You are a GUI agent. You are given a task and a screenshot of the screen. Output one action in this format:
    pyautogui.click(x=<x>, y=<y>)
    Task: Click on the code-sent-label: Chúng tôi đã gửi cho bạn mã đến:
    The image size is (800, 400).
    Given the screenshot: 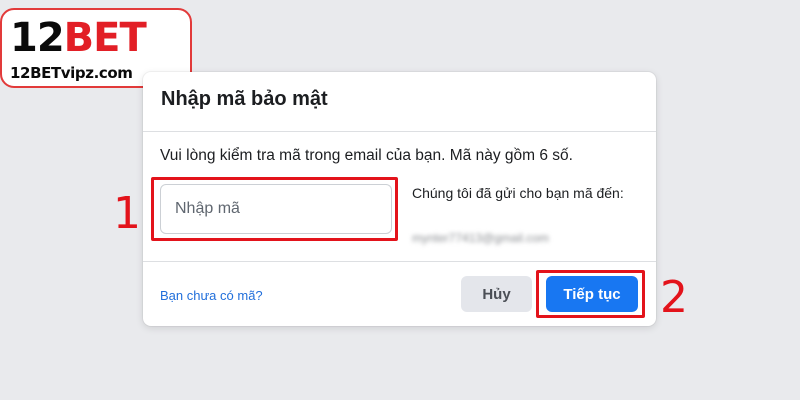 What is the action you would take?
    pyautogui.click(x=518, y=193)
    